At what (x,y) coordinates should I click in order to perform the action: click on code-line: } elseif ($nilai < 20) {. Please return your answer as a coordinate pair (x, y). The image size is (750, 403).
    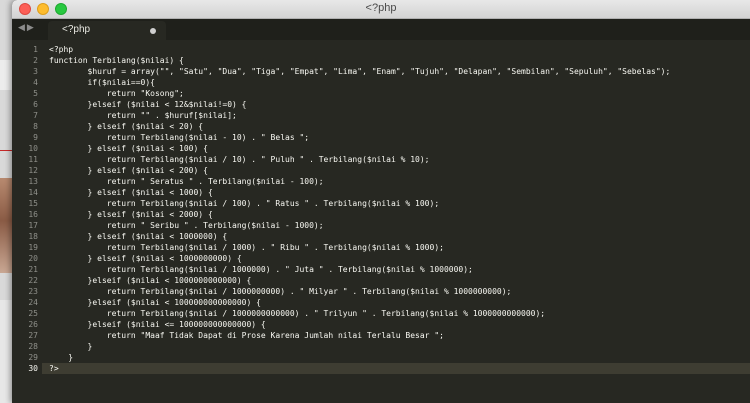
    Looking at the image, I should click on (126, 126).